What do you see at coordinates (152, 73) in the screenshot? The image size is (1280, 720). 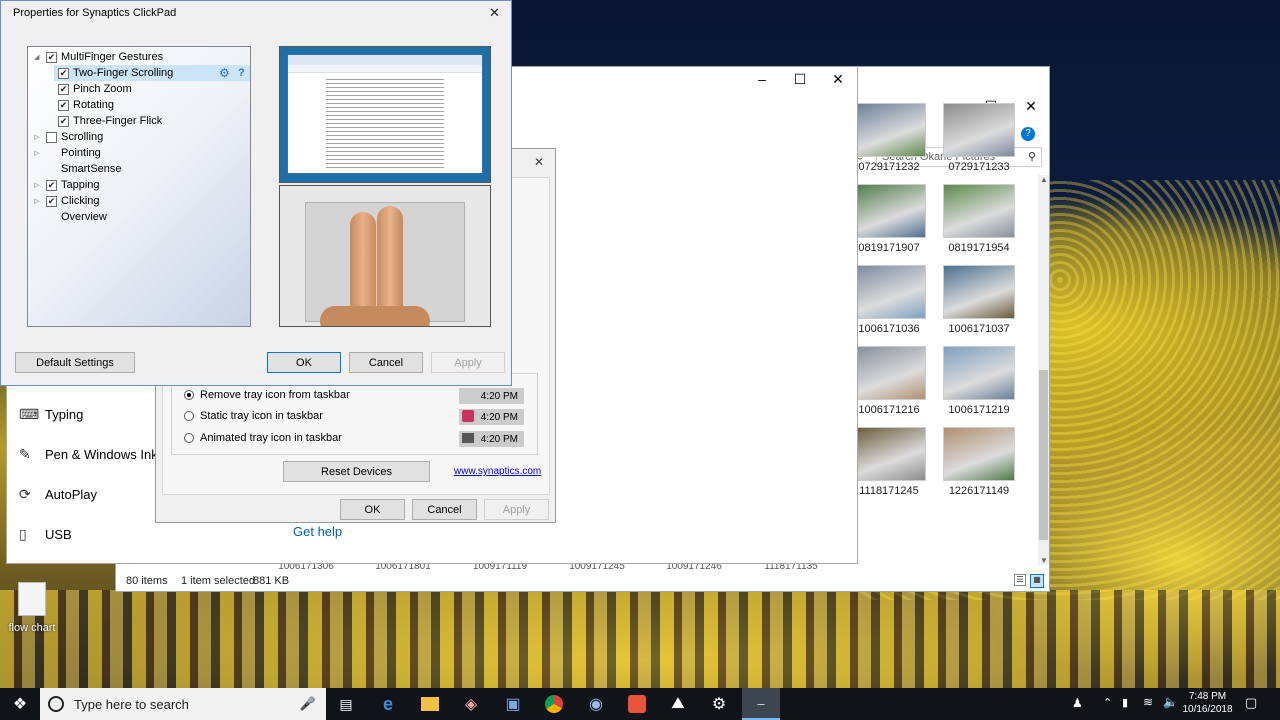 I see `tree-item: ✔ Two-Finger Scrolling ⚙?` at bounding box center [152, 73].